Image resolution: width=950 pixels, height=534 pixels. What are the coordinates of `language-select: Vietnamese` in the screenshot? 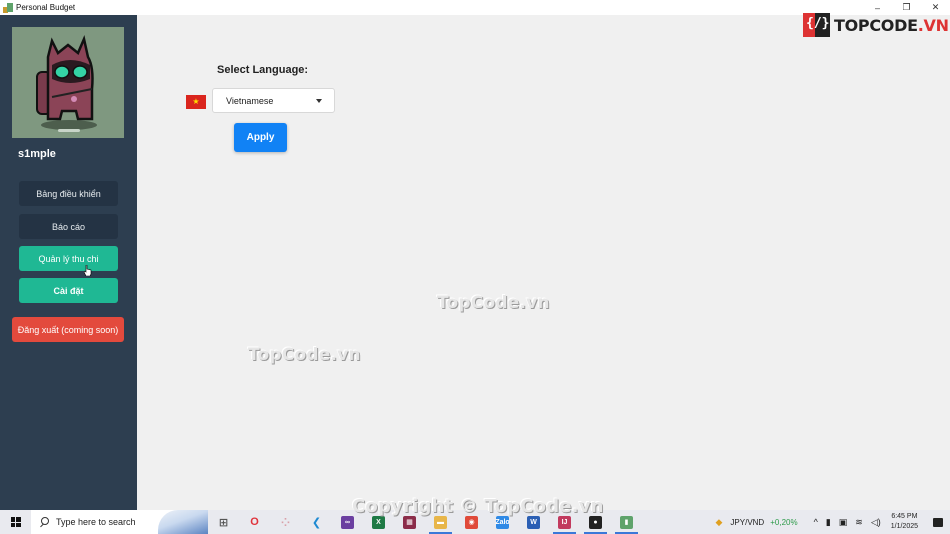 It's located at (273, 100).